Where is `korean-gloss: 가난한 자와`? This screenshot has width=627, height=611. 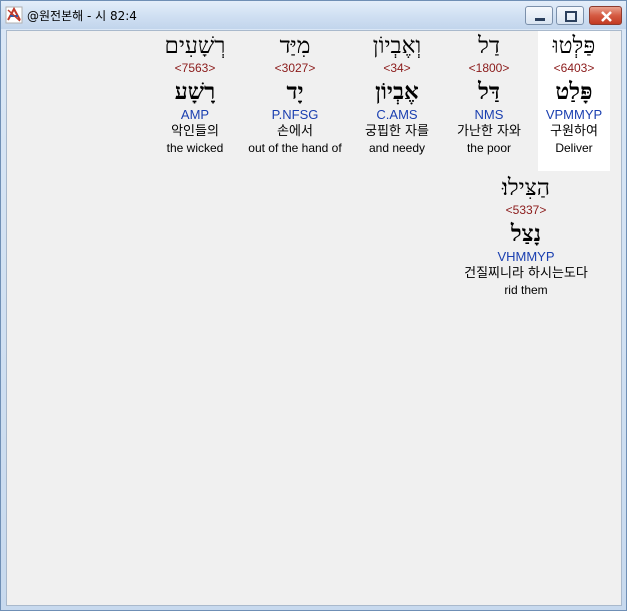 korean-gloss: 가난한 자와 is located at coordinates (489, 131).